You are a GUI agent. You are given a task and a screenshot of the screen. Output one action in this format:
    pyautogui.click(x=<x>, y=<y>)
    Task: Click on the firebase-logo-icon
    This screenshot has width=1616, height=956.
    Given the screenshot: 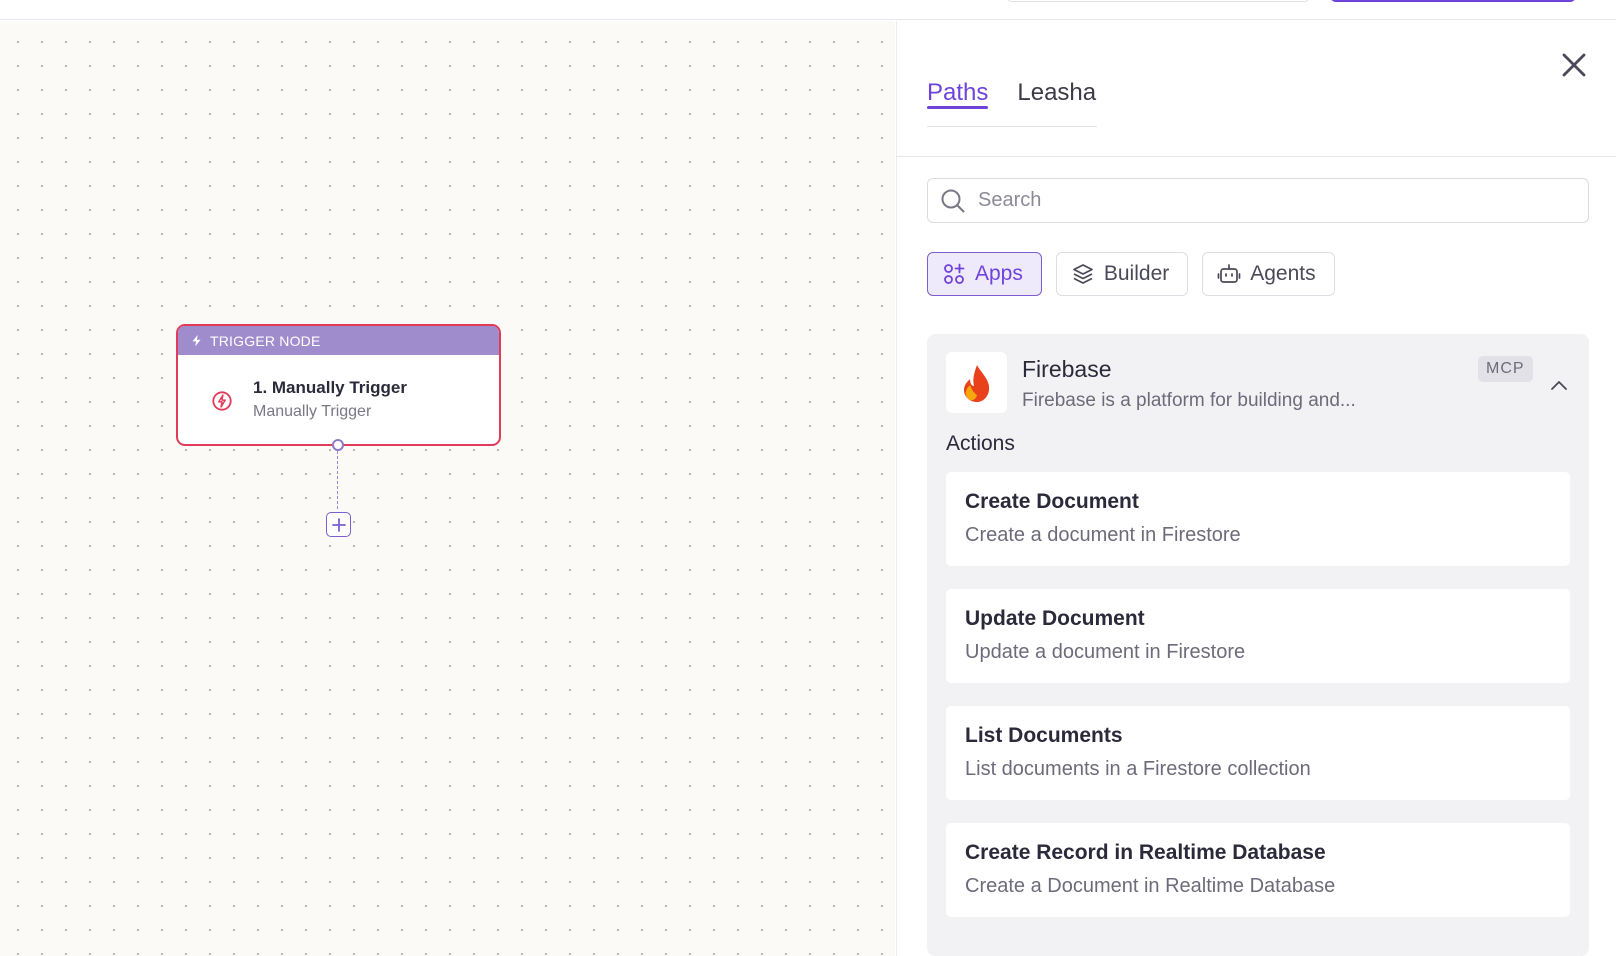 What is the action you would take?
    pyautogui.click(x=976, y=382)
    